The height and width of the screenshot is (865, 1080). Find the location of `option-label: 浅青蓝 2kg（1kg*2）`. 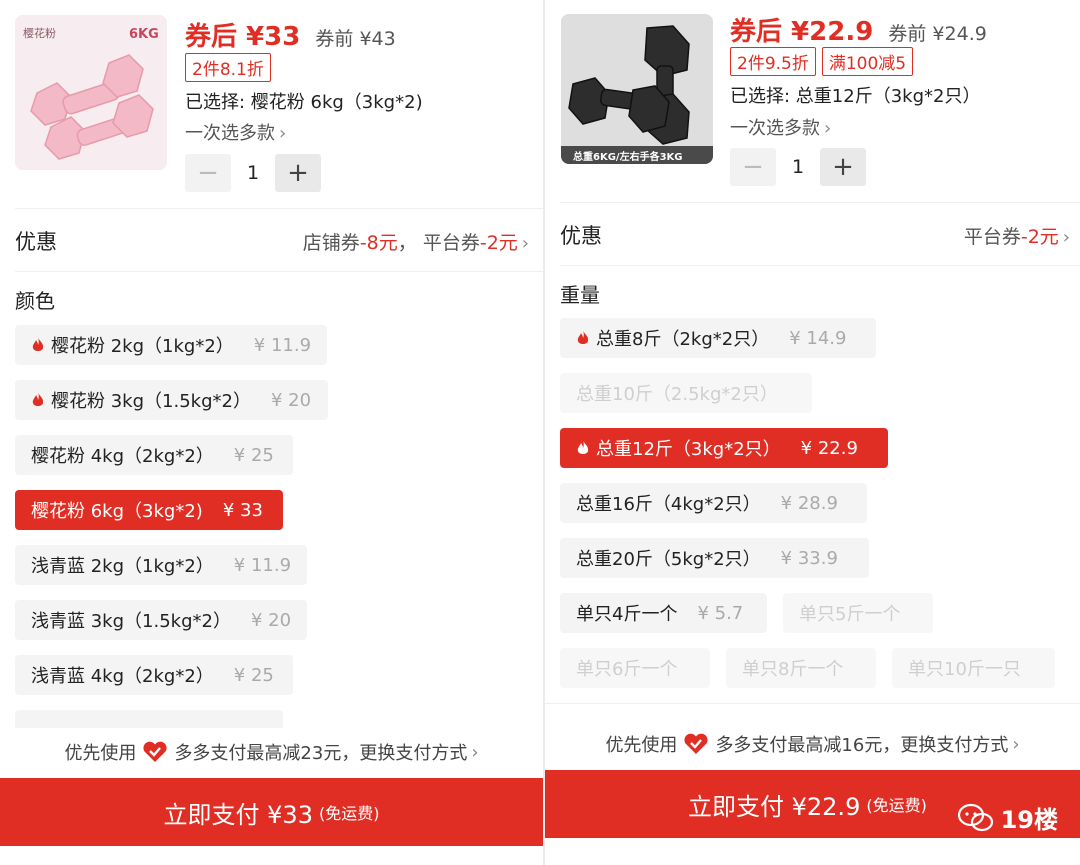

option-label: 浅青蓝 2kg（1kg*2） is located at coordinates (122, 566).